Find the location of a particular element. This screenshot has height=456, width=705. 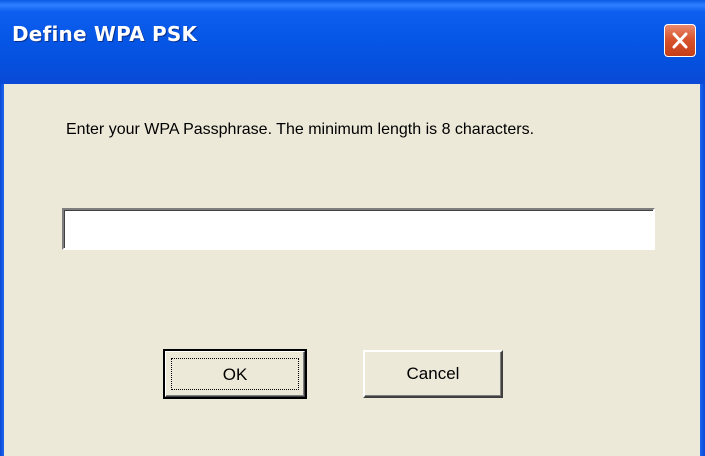

cancel-button: Cancel is located at coordinates (433, 374).